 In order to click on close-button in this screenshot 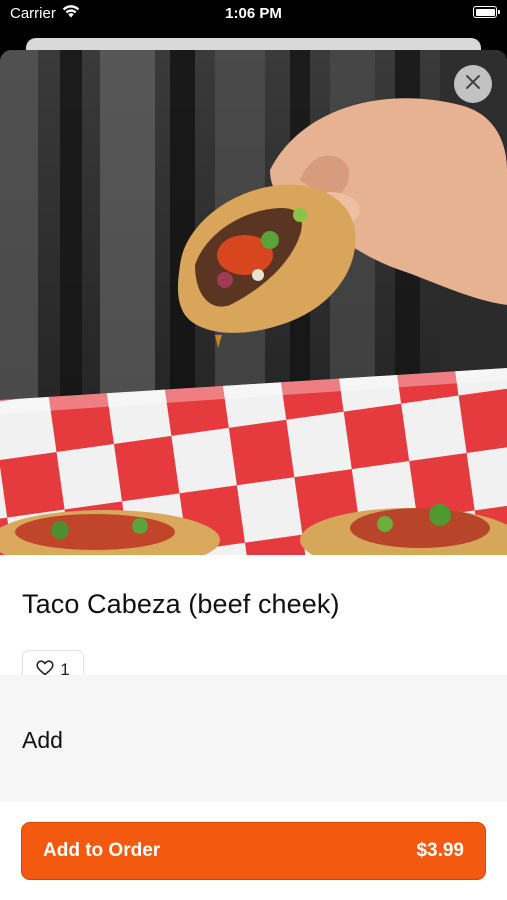, I will do `click(473, 84)`.